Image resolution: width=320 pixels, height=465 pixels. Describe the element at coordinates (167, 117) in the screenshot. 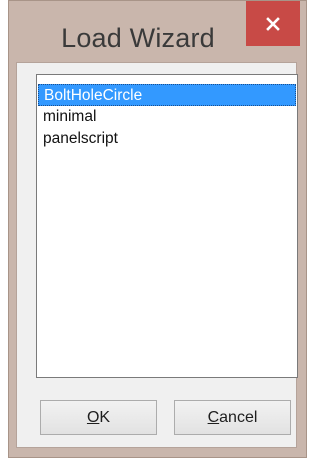

I see `list-item: minimal` at that location.